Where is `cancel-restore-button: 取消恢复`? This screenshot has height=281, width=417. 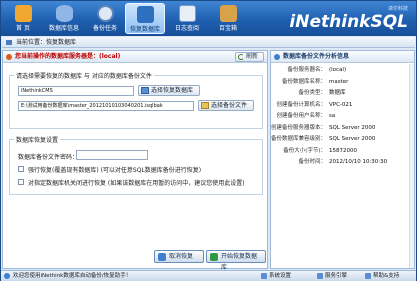
cancel-restore-button: 取消恢复 is located at coordinates (179, 256).